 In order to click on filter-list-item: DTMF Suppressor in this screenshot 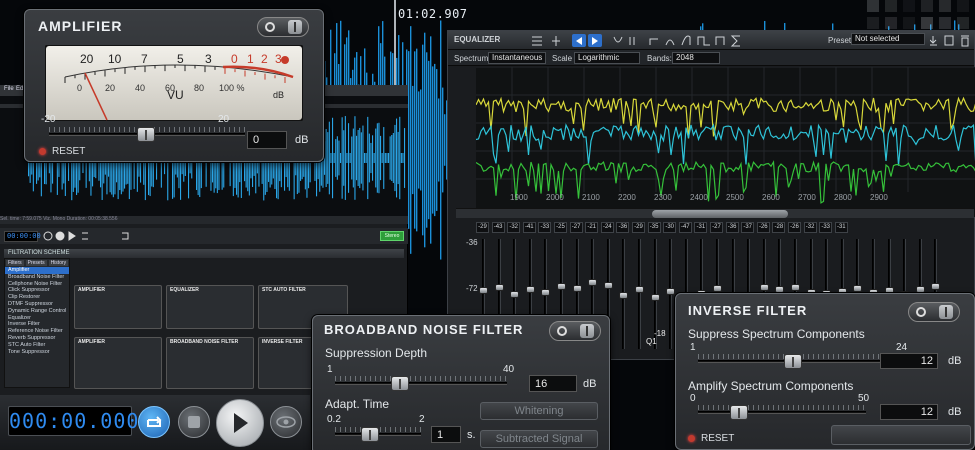, I will do `click(37, 304)`.